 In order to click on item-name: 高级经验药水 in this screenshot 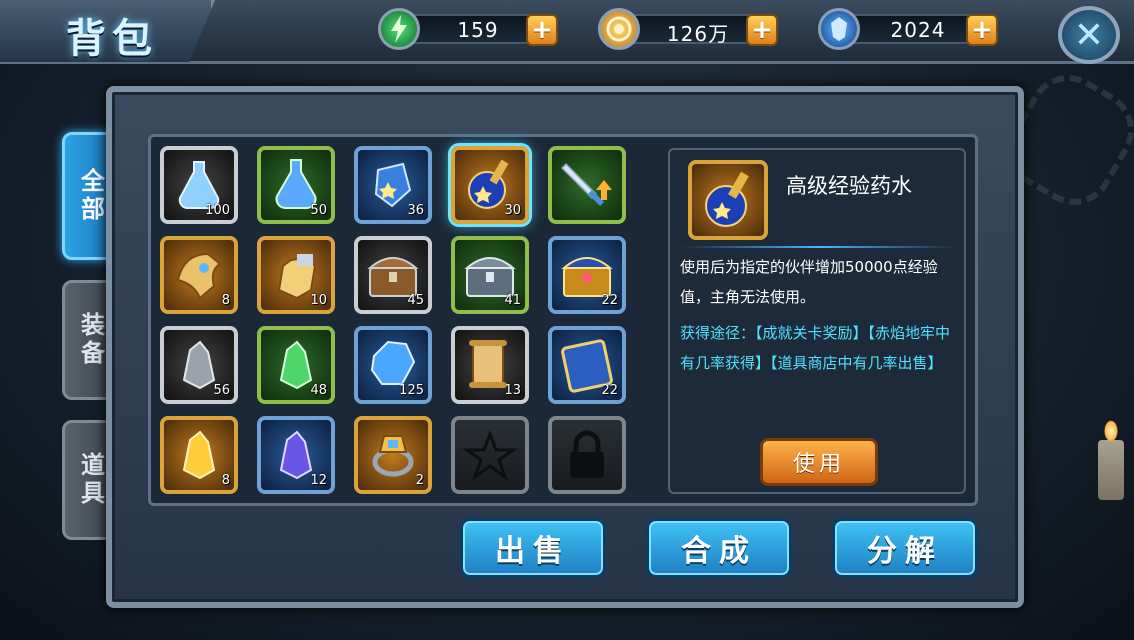, I will do `click(849, 186)`.